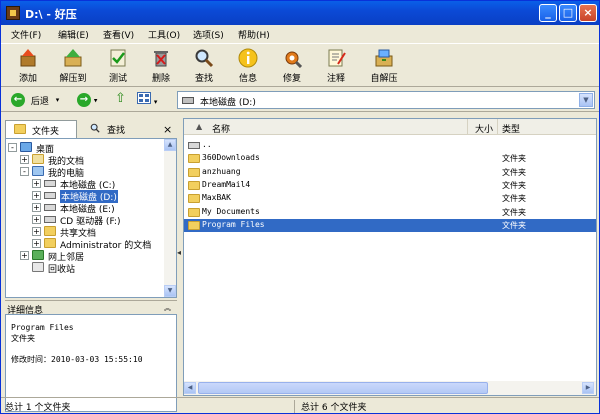 This screenshot has height=414, width=600. What do you see at coordinates (221, 171) in the screenshot?
I see `file-name: anzhuang` at bounding box center [221, 171].